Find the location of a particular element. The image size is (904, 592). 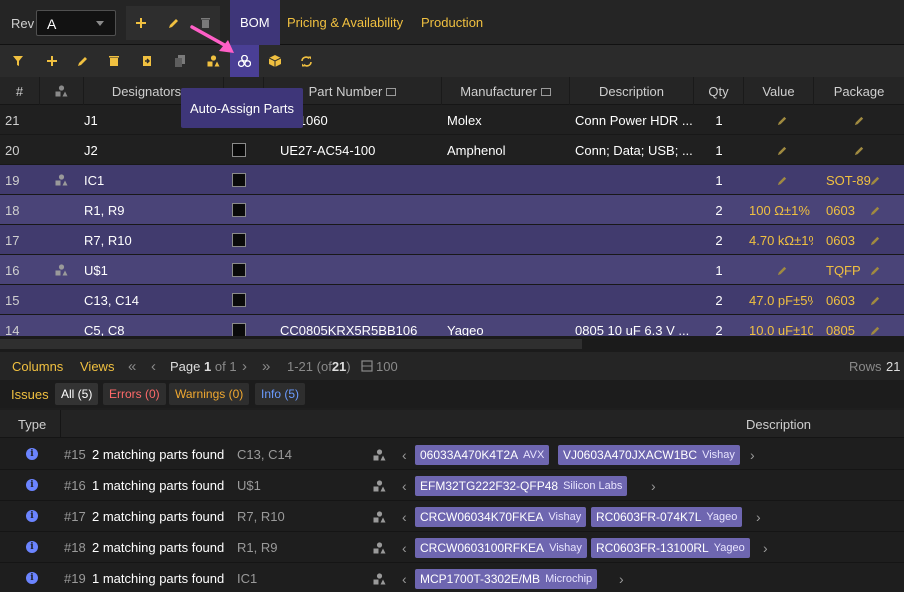

table-row: 17 R7, R10 2 4.70 kΩ±1% 0603 is located at coordinates (452, 240).